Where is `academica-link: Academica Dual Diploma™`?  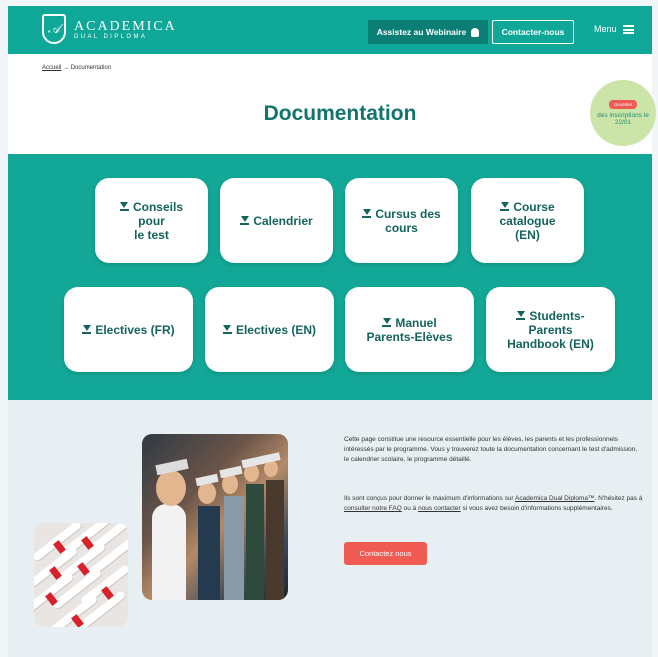 academica-link: Academica Dual Diploma™ is located at coordinates (554, 498).